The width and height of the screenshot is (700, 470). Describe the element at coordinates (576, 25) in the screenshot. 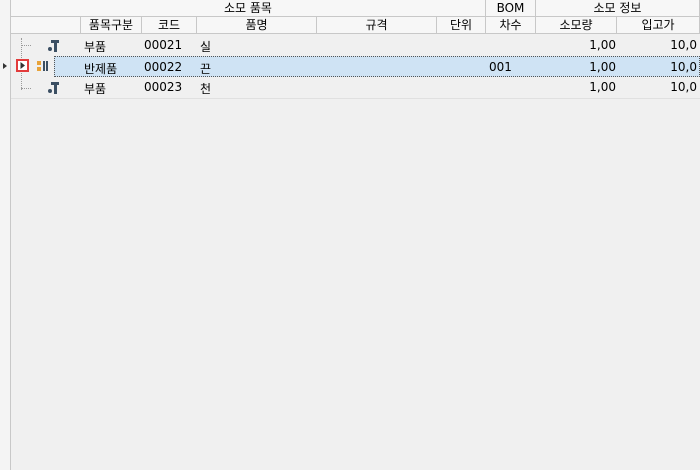

I see `header-consumption: 소모량` at that location.